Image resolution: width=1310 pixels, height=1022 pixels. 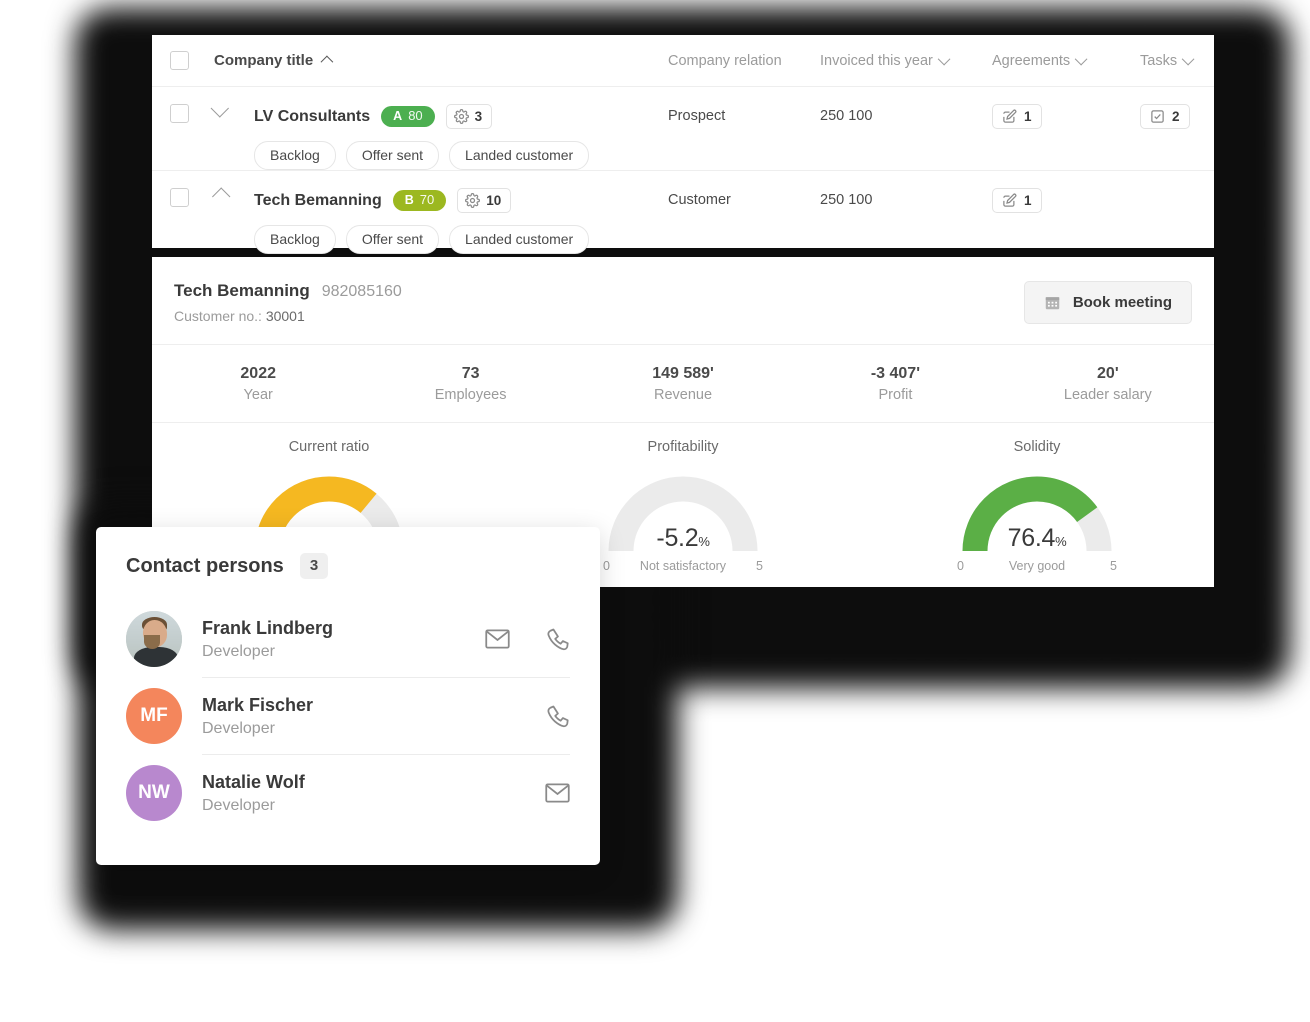 I want to click on gauge-title: Profitability, so click(x=683, y=447).